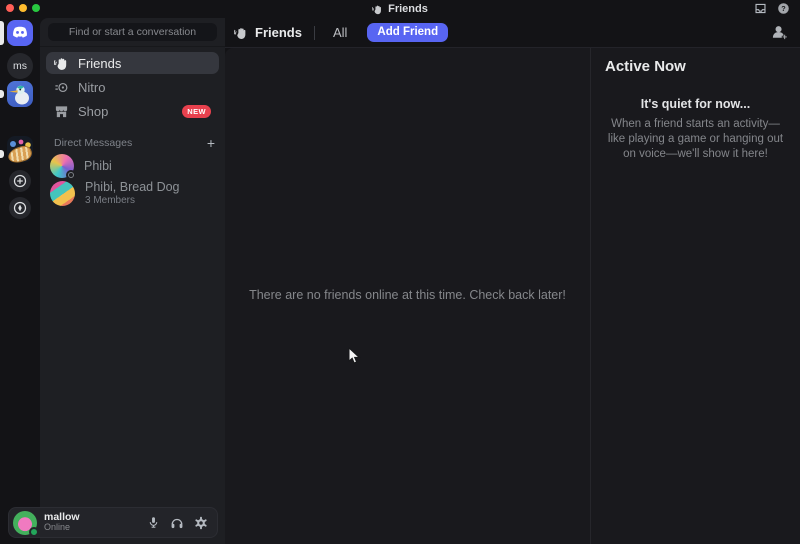  Describe the element at coordinates (408, 32) in the screenshot. I see `add-friend-button: Add Friend` at that location.